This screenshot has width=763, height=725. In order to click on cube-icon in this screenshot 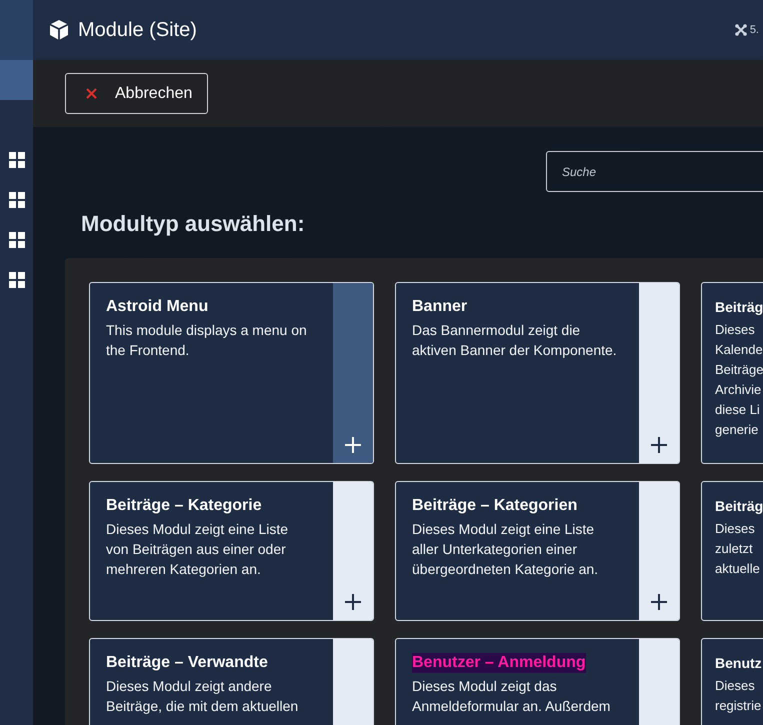, I will do `click(59, 30)`.